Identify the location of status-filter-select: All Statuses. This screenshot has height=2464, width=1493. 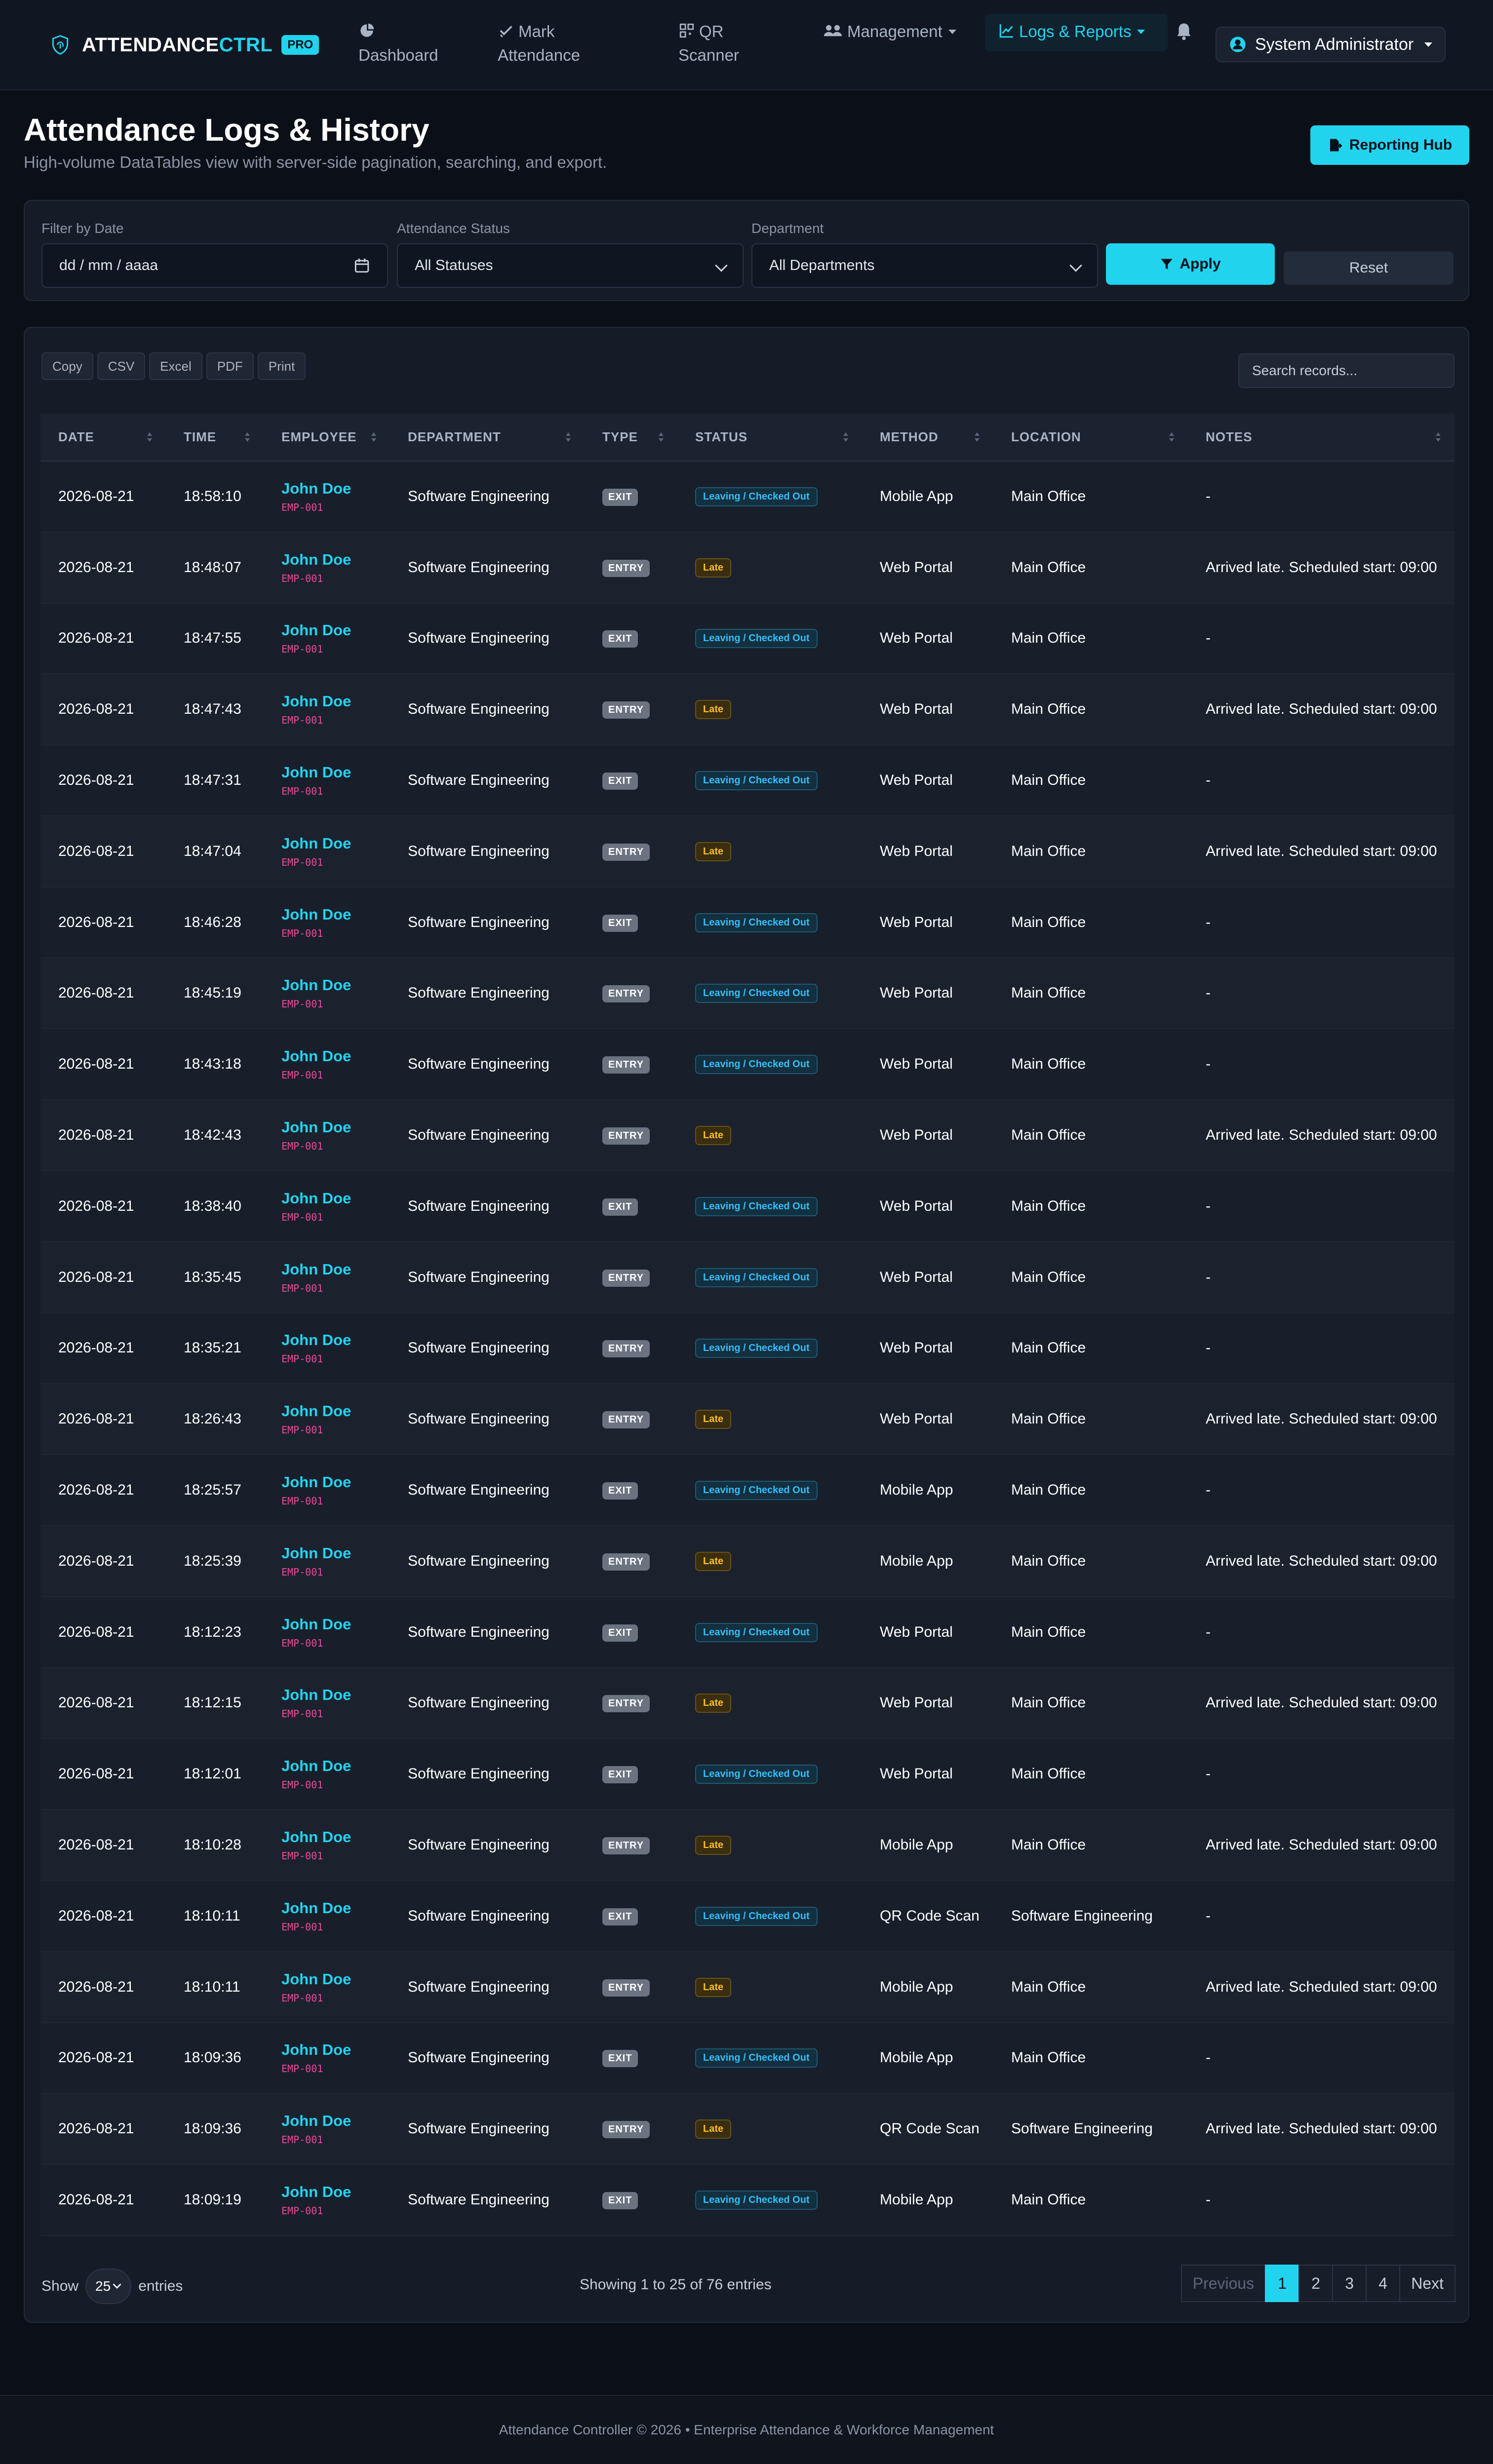
(570, 265).